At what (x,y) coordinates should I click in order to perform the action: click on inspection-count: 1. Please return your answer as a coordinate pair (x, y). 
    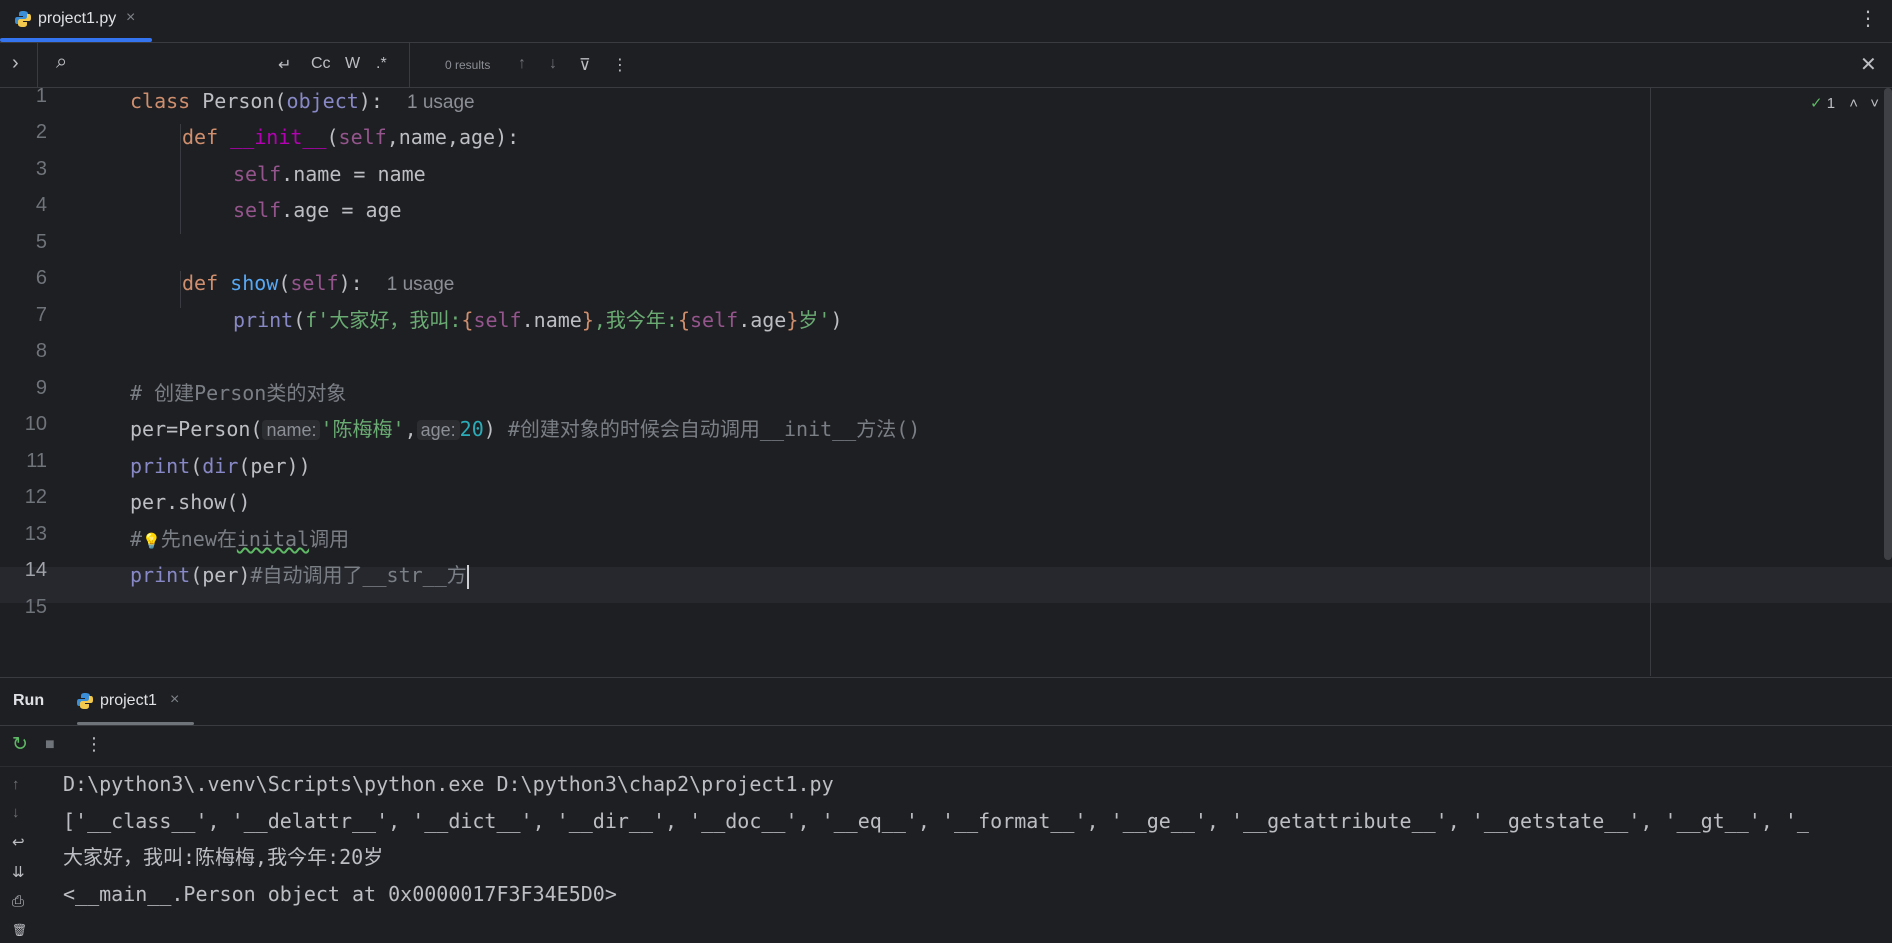
    Looking at the image, I should click on (1831, 103).